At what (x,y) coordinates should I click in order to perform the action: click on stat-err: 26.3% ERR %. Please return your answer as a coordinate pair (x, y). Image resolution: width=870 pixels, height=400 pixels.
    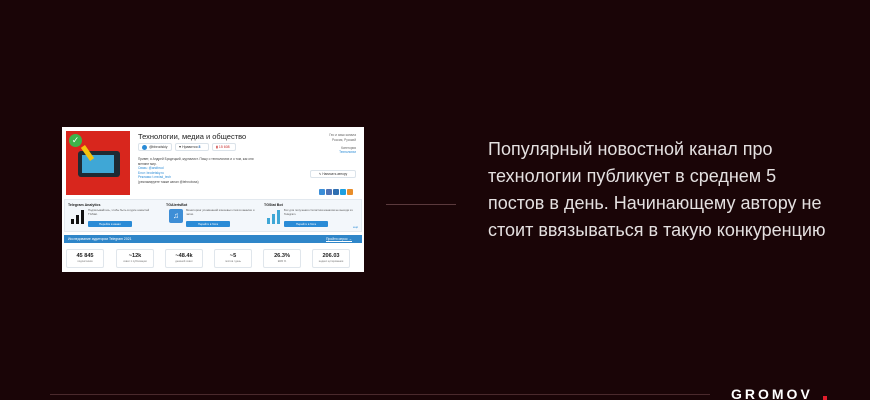
    Looking at the image, I should click on (282, 258).